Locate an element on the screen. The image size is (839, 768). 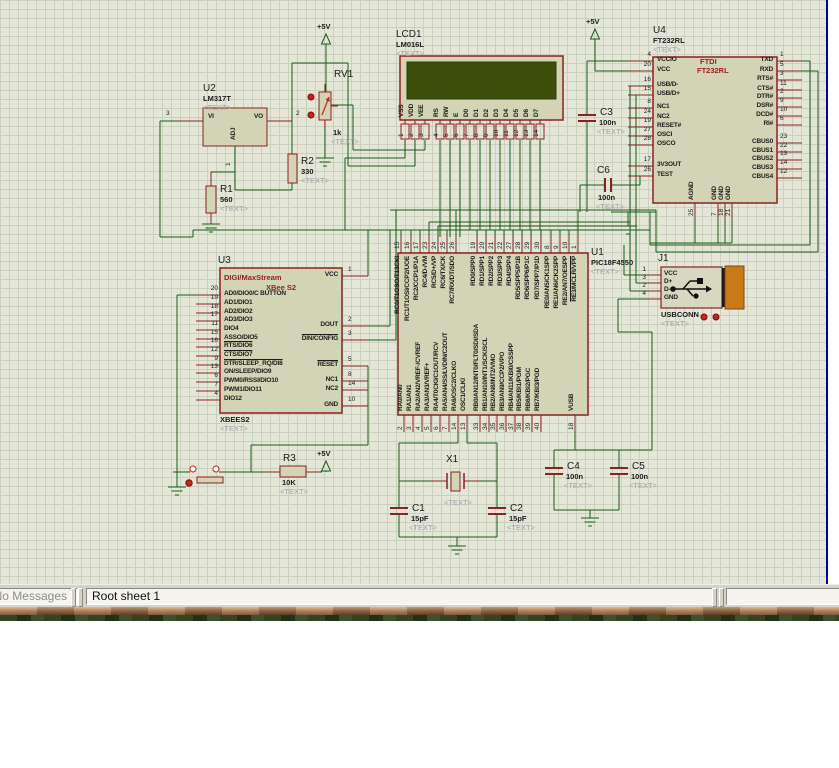
label: OSC1/CLKI is located at coordinates (463, 394).